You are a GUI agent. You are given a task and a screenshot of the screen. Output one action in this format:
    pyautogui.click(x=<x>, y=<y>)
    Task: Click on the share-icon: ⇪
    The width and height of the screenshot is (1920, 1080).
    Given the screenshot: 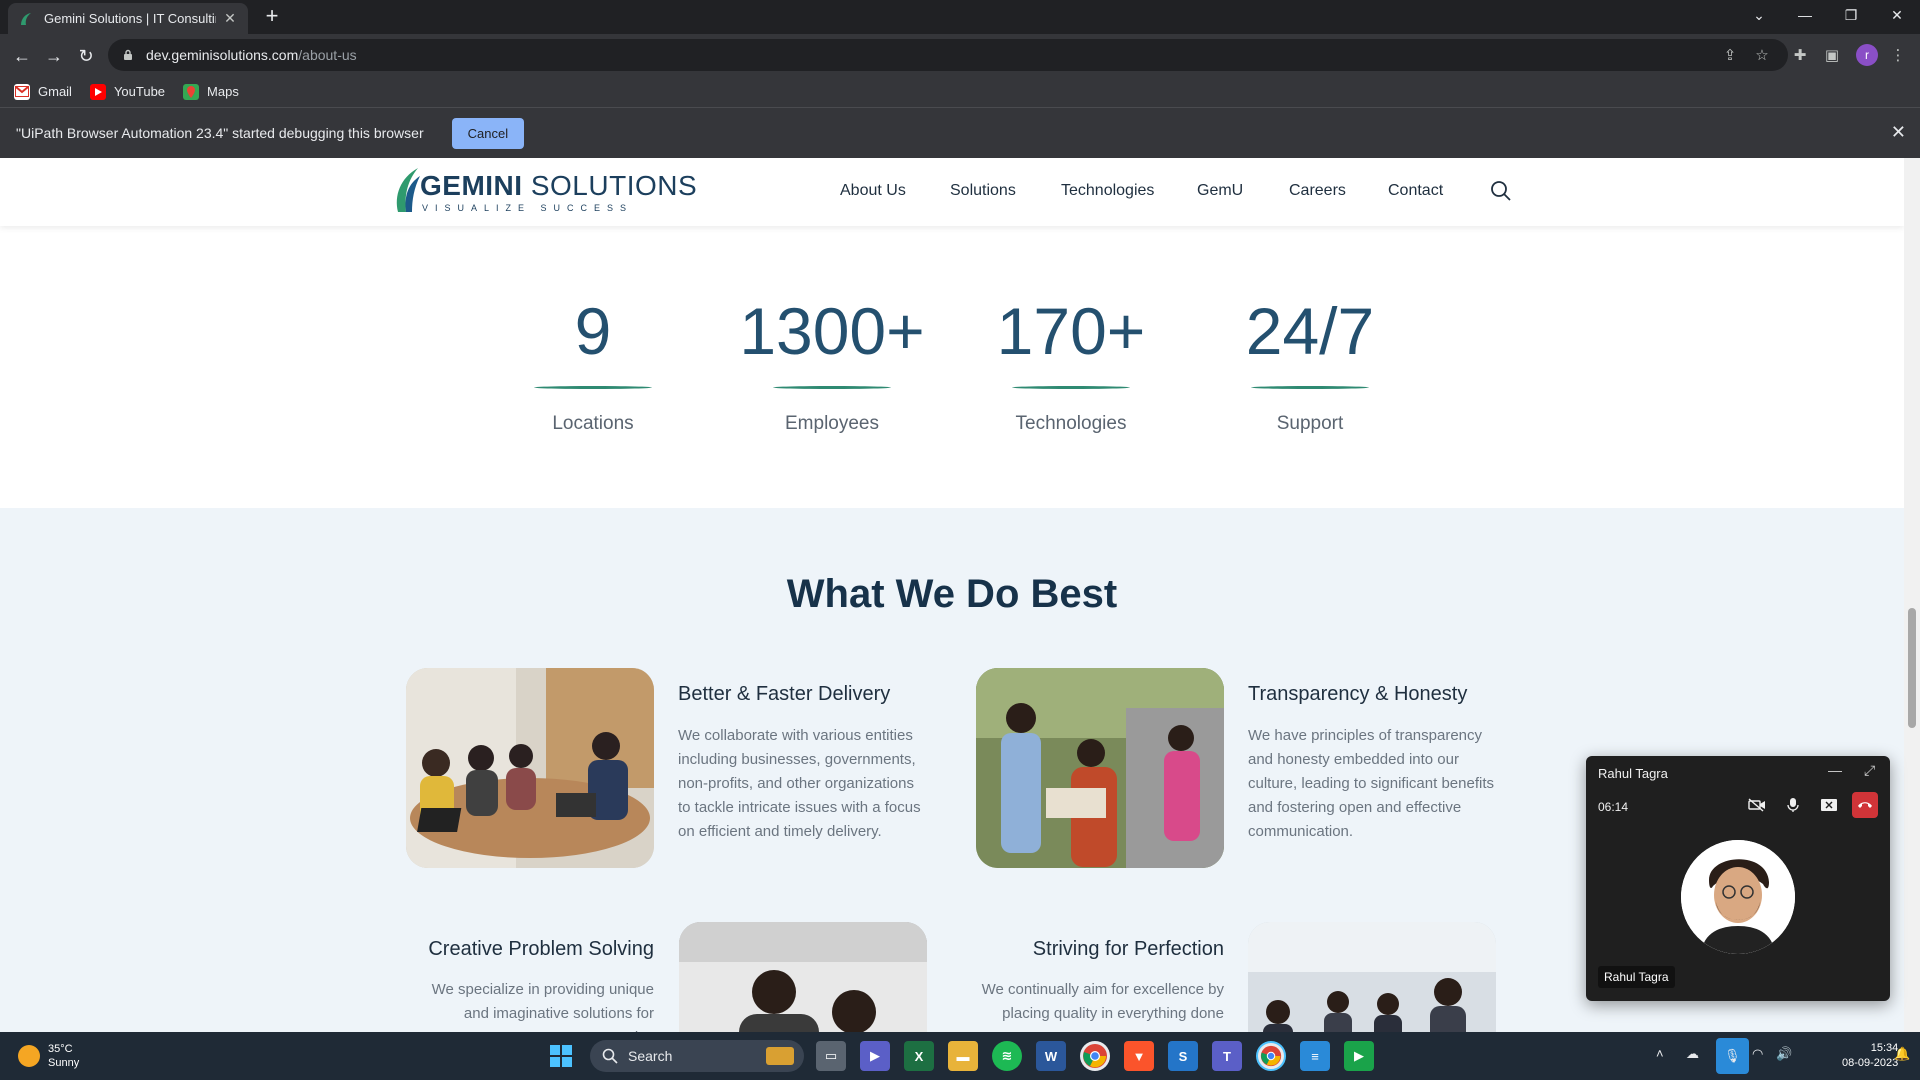 What is the action you would take?
    pyautogui.click(x=1730, y=55)
    